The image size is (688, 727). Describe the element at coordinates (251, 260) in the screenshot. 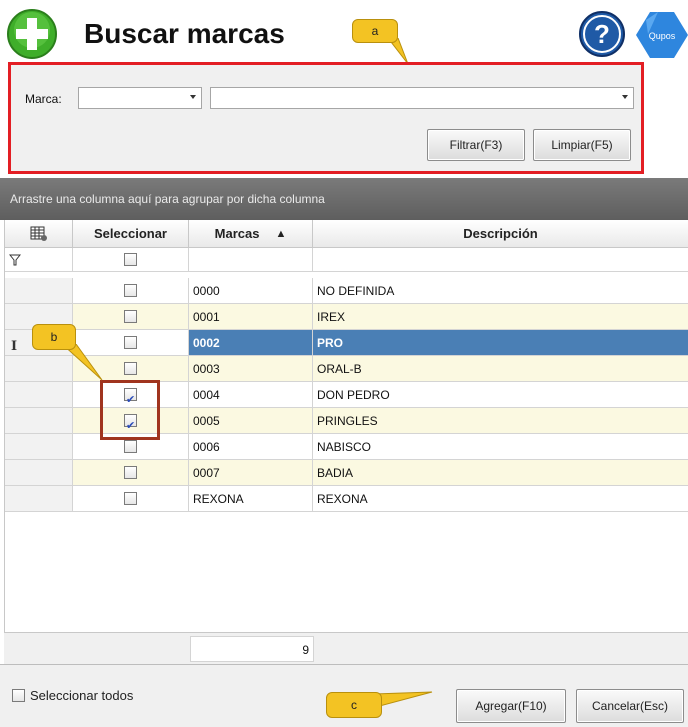

I see `filter-row-marcas` at that location.